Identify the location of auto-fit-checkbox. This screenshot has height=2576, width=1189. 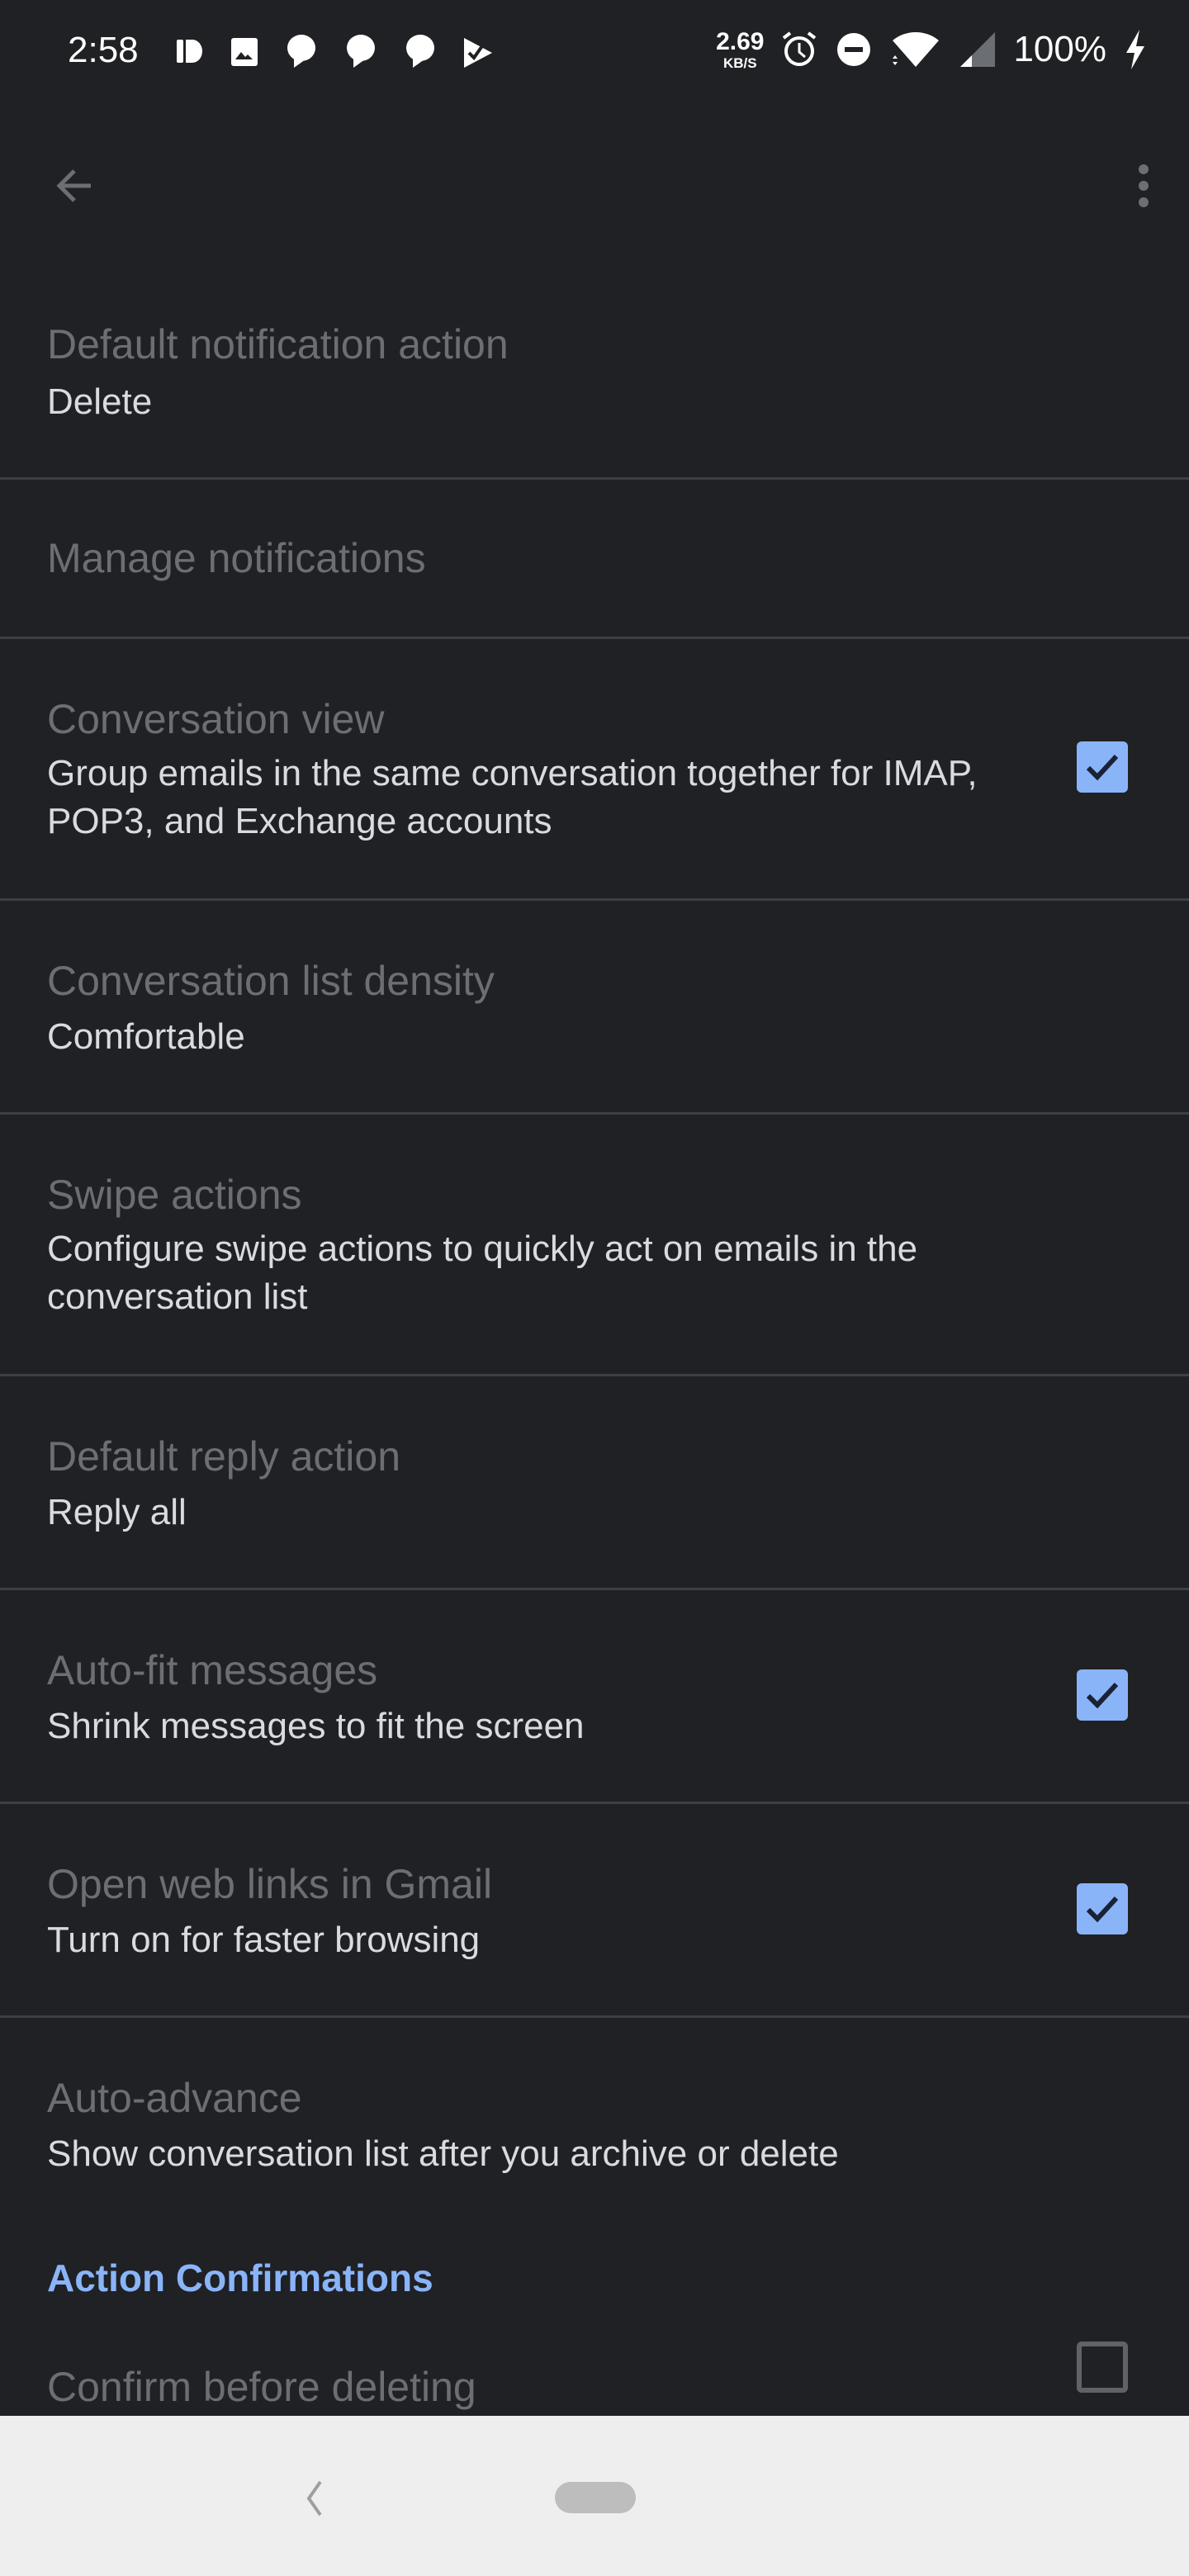
(1102, 1695).